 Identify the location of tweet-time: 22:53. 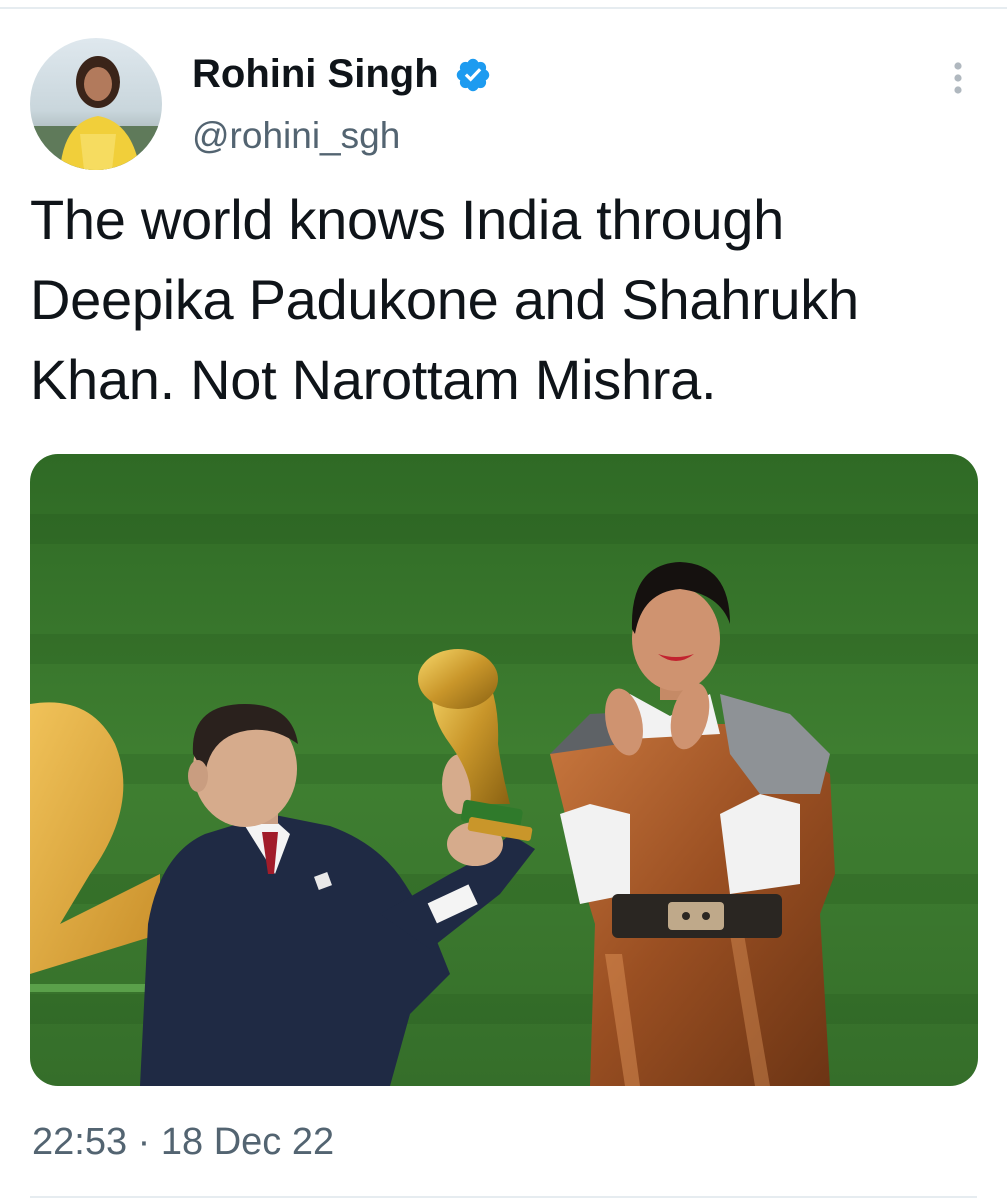
(80, 1142).